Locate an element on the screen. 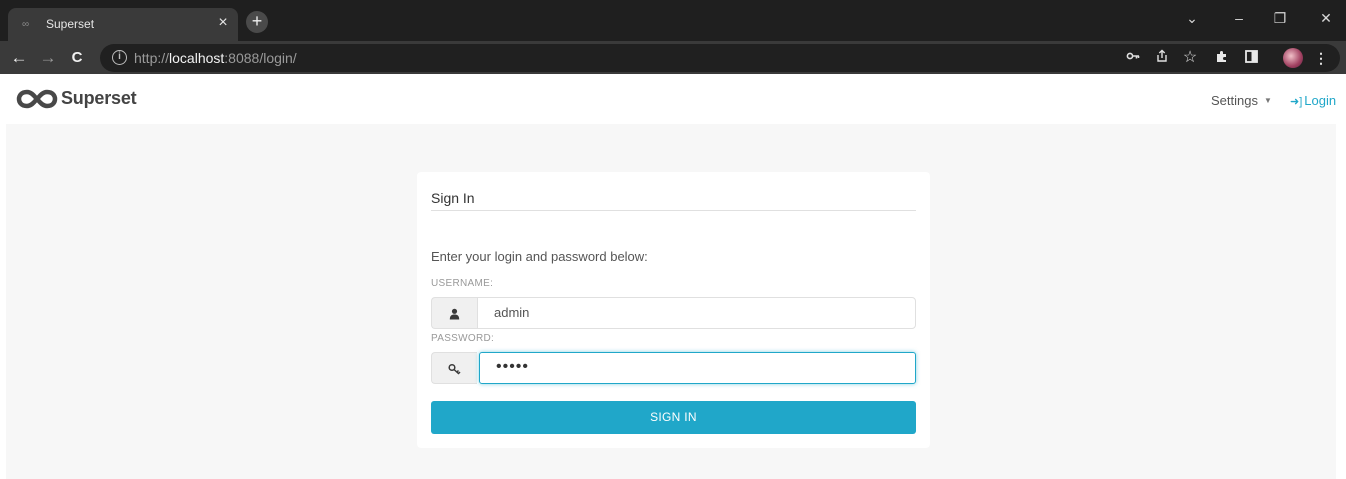 The height and width of the screenshot is (479, 1346). browser-menu-icon: ⋮ is located at coordinates (1321, 58).